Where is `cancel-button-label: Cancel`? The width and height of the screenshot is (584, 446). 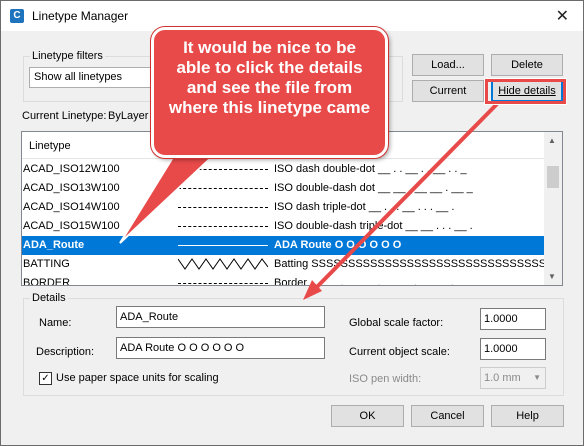
cancel-button-label: Cancel is located at coordinates (447, 416).